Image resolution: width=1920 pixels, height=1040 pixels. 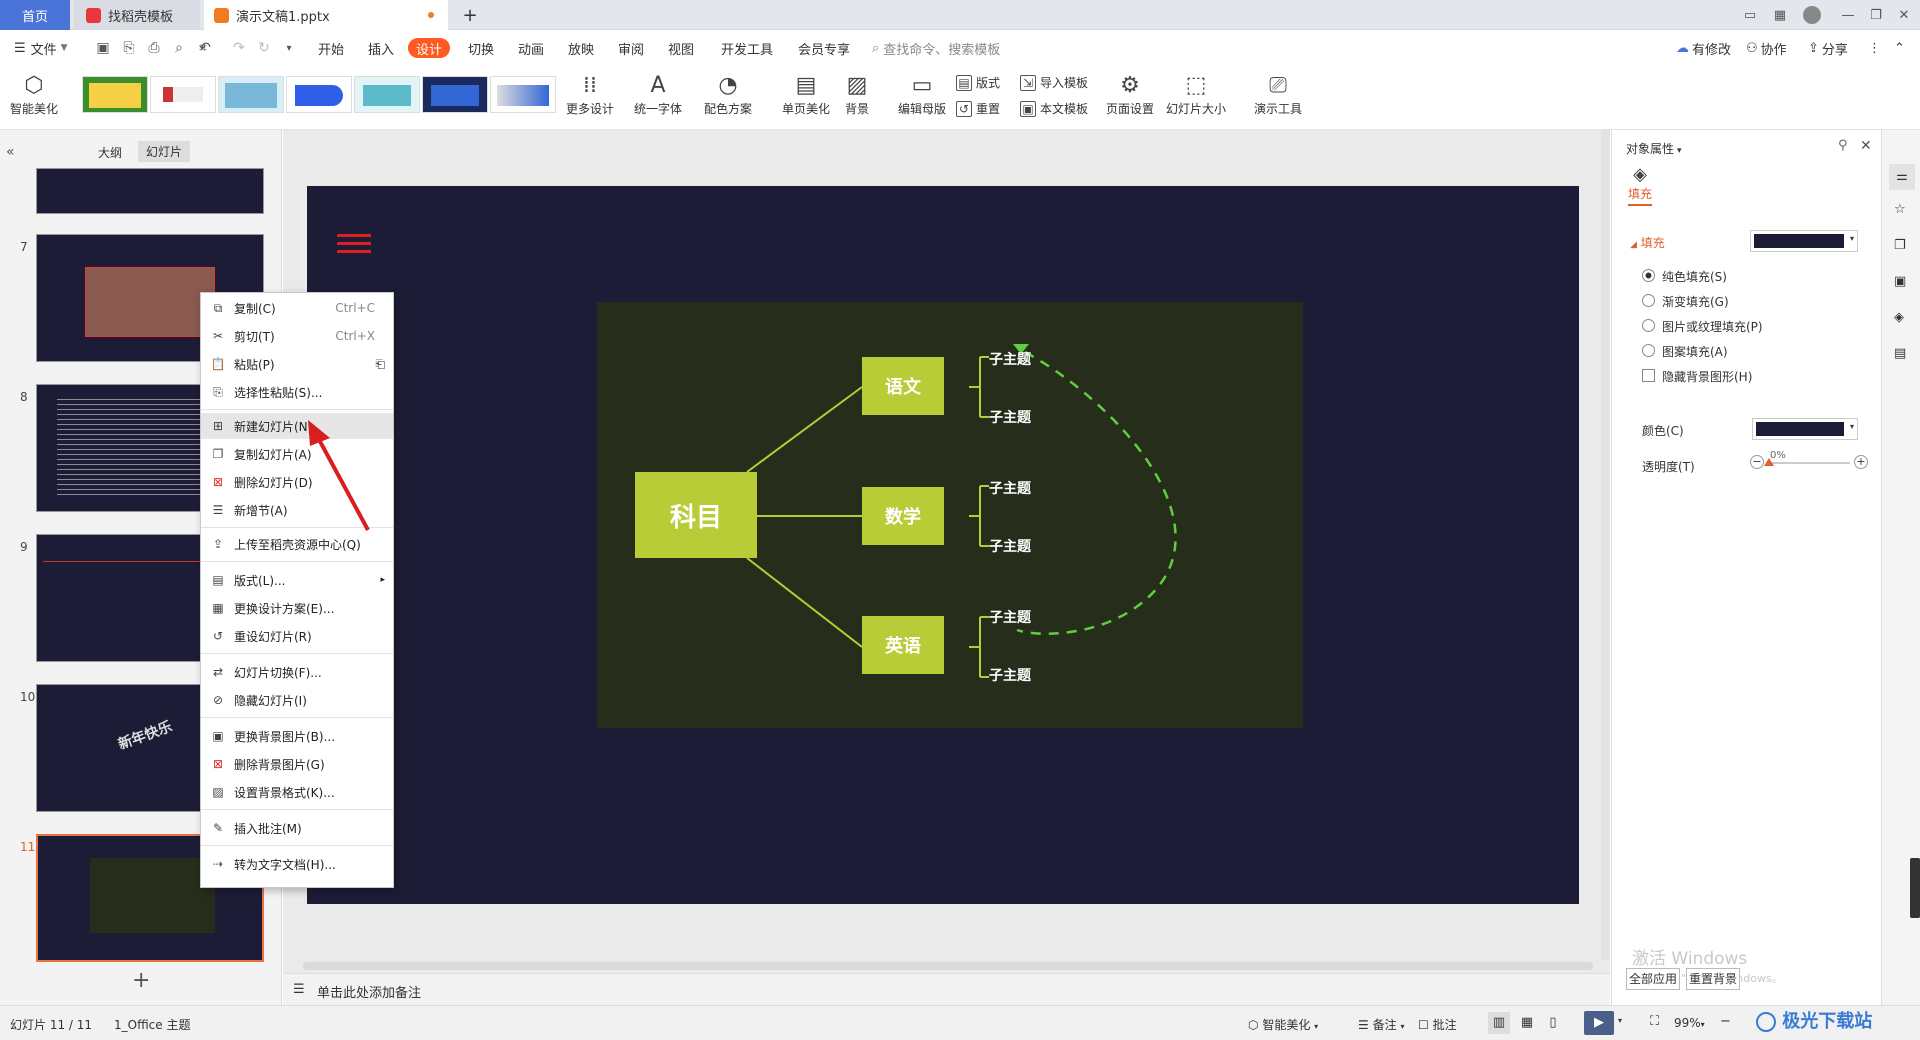 What do you see at coordinates (1828, 48) in the screenshot?
I see `share-button: ⇪ 分享` at bounding box center [1828, 48].